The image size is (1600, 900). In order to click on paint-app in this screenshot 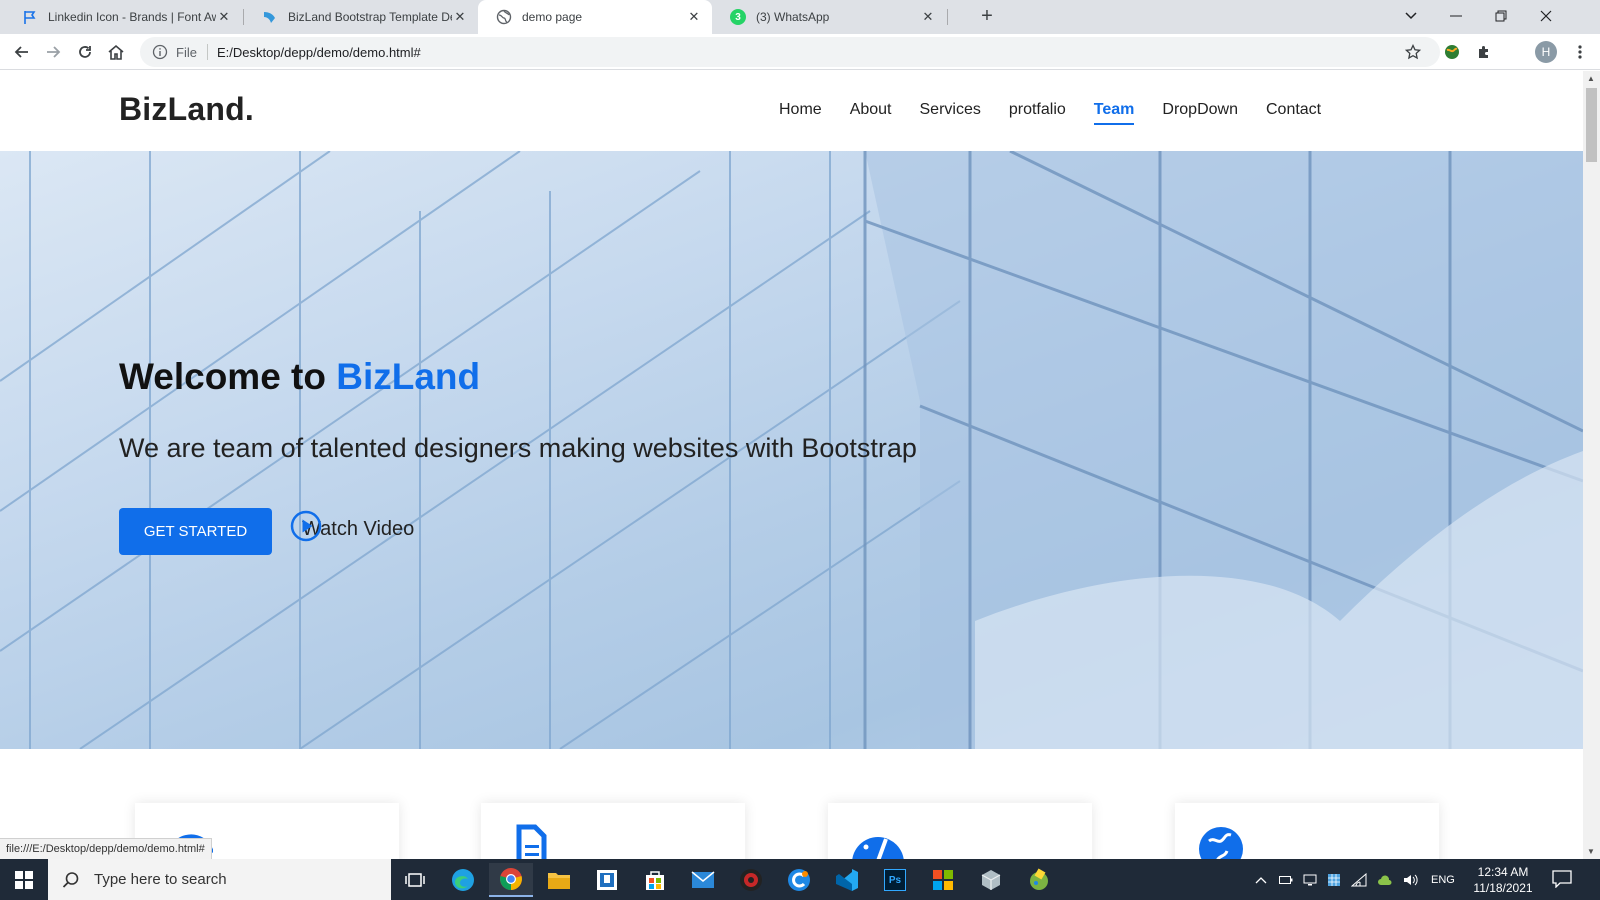, I will do `click(1039, 880)`.